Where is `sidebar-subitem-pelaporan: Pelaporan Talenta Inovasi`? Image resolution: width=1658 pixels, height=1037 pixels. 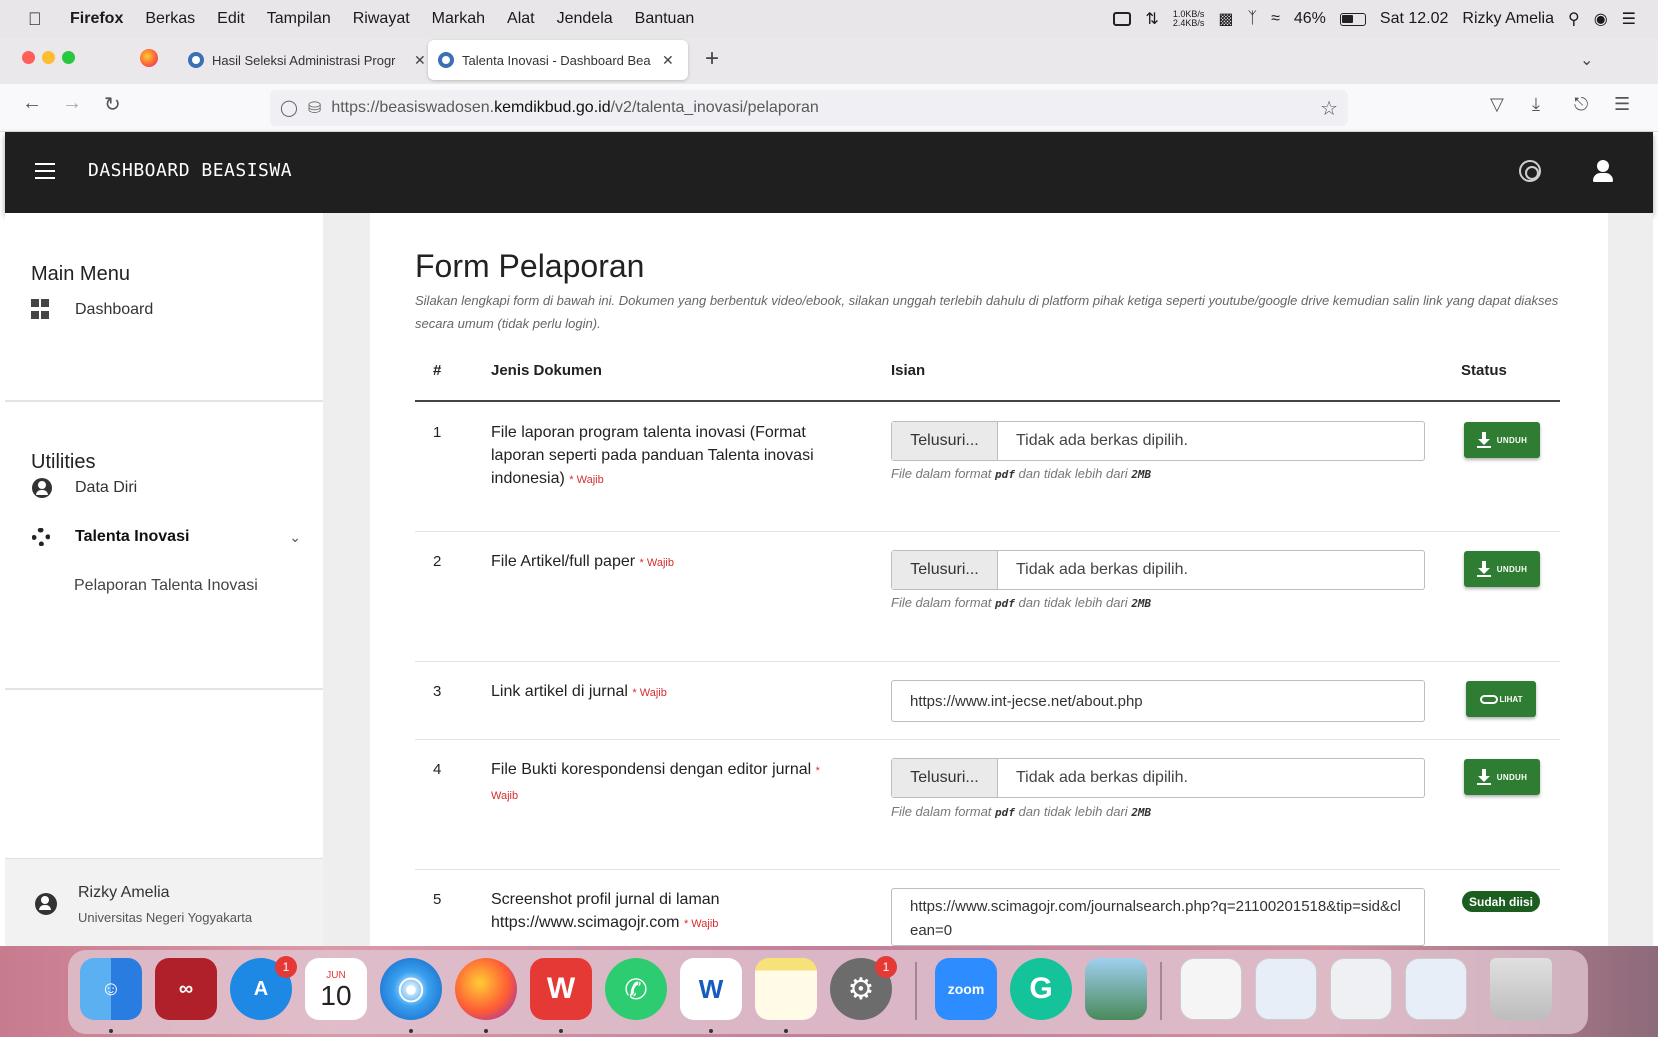 sidebar-subitem-pelaporan: Pelaporan Talenta Inovasi is located at coordinates (166, 586).